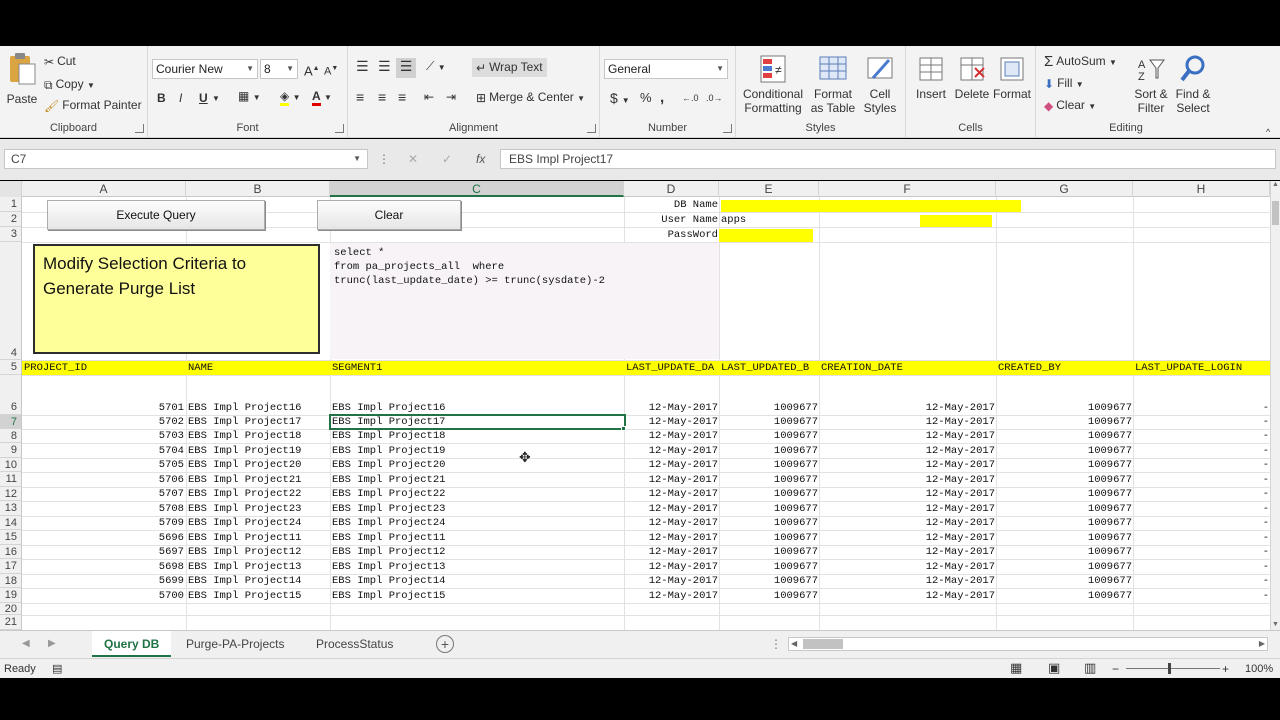 The image size is (1280, 720). What do you see at coordinates (216, 99) in the screenshot?
I see `chevron-down-icon: ▼` at bounding box center [216, 99].